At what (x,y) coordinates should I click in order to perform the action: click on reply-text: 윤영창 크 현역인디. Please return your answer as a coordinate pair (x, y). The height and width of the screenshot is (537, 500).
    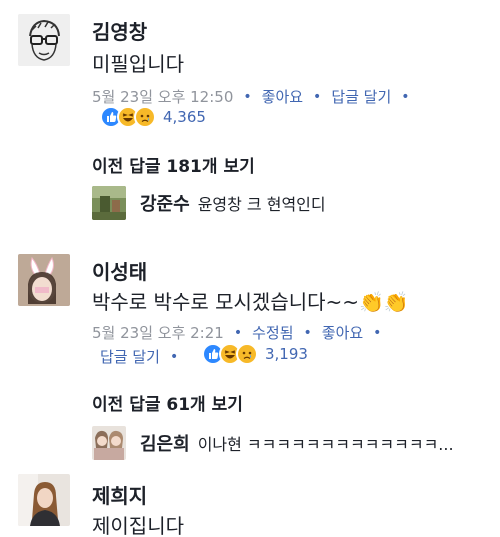
    Looking at the image, I should click on (261, 204).